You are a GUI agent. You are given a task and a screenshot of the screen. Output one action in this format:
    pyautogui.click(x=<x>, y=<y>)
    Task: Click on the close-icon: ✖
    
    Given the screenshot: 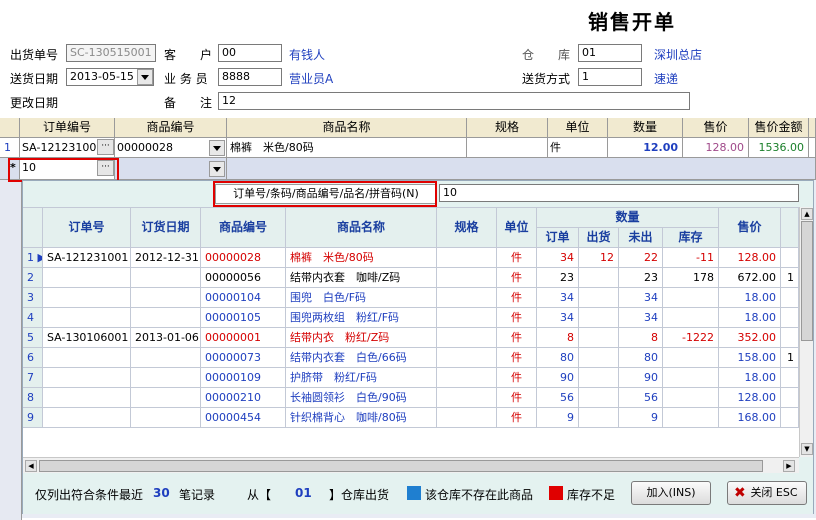 What is the action you would take?
    pyautogui.click(x=740, y=493)
    